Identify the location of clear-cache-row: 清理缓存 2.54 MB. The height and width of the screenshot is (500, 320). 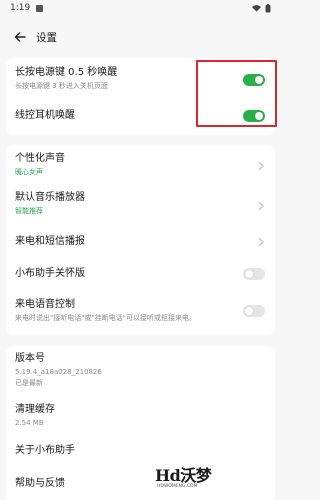
(140, 415).